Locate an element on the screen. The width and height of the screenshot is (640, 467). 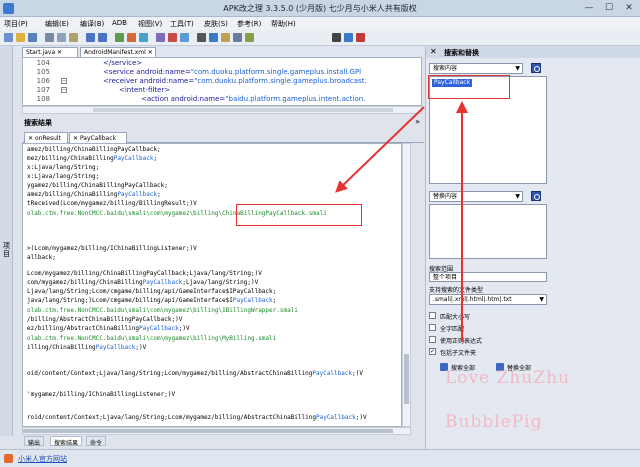
java-icon is located at coordinates (213, 37).